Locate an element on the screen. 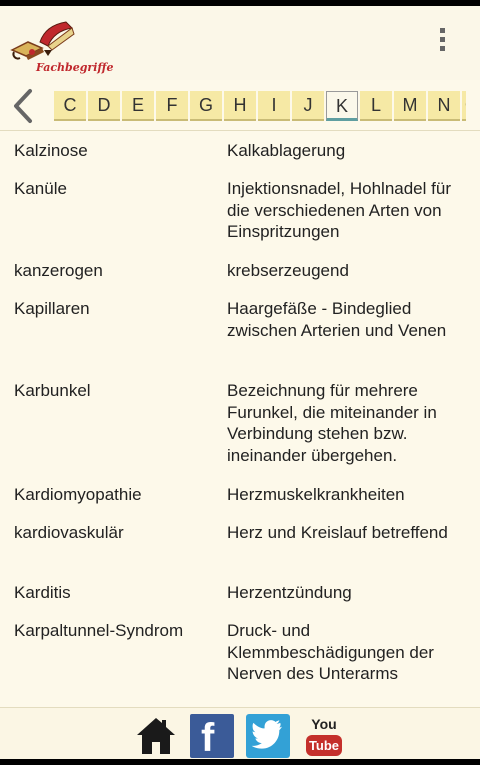 Image resolution: width=480 pixels, height=765 pixels. glossary-definition: krebserzeugend is located at coordinates (288, 270).